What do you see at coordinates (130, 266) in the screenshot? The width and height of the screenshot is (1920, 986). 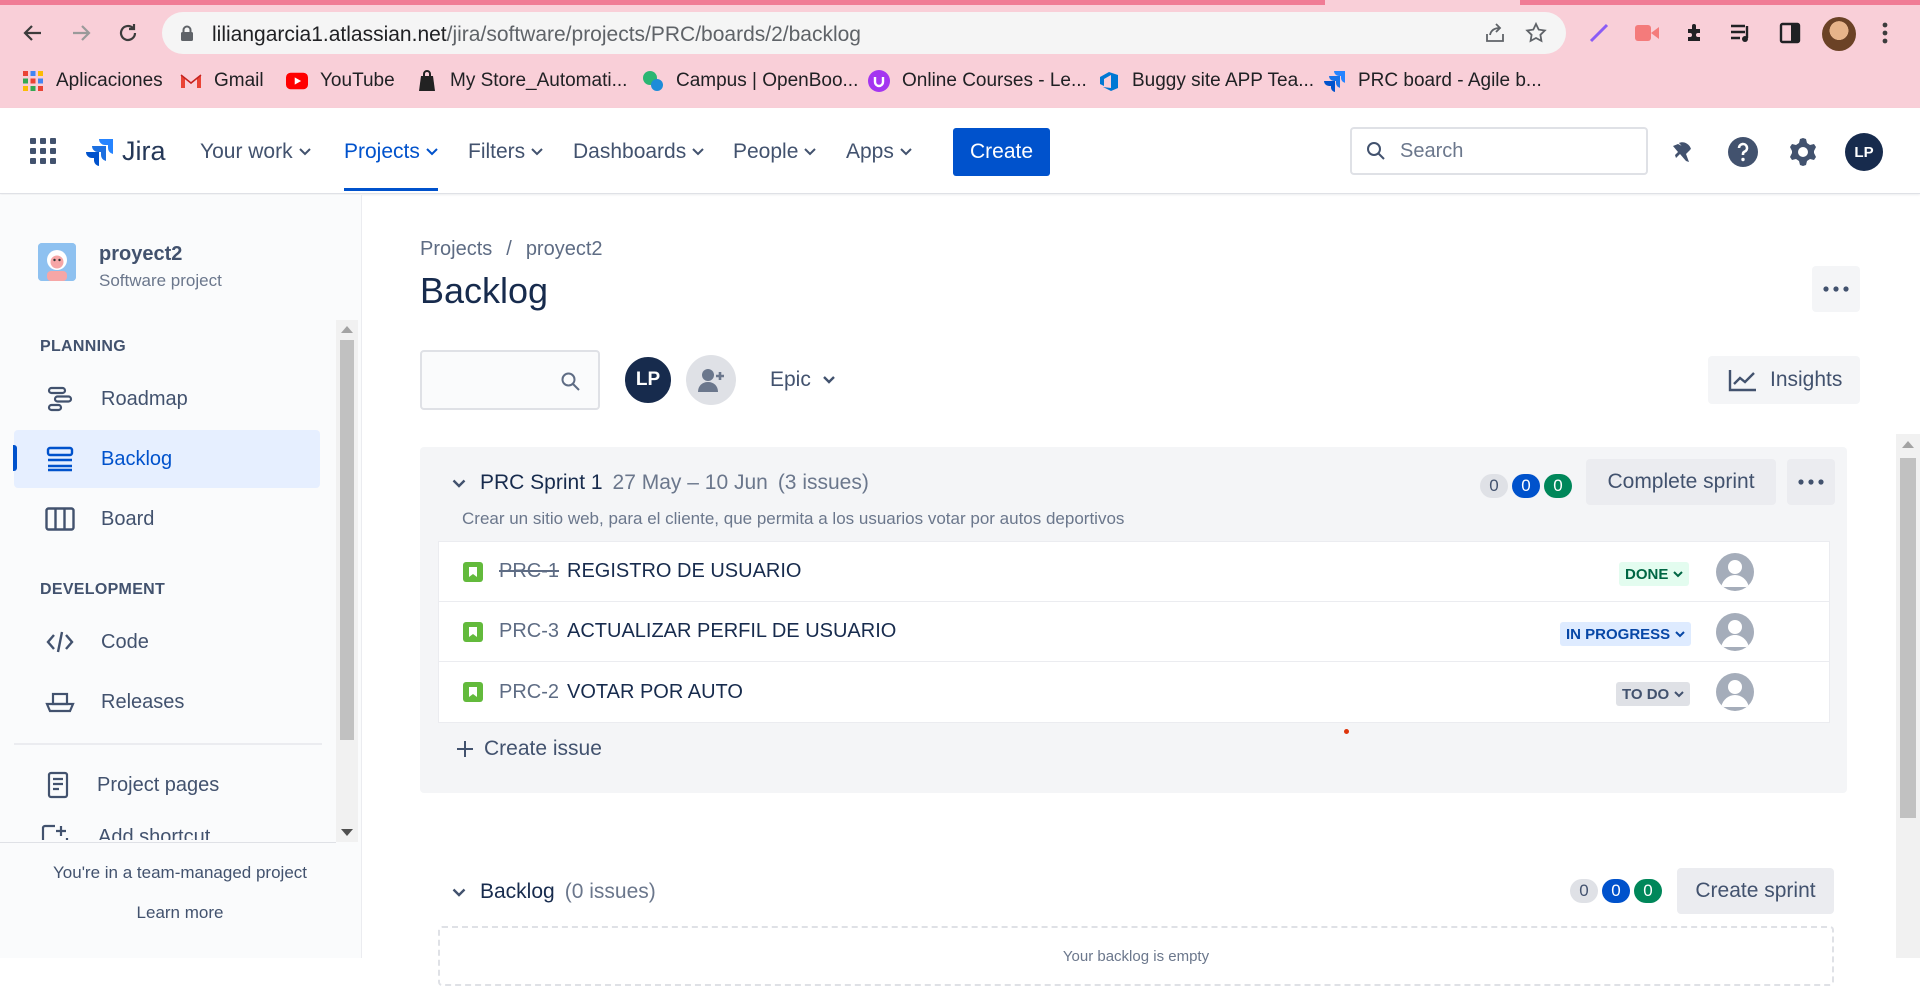 I see `project-header: proyect2 Software project` at bounding box center [130, 266].